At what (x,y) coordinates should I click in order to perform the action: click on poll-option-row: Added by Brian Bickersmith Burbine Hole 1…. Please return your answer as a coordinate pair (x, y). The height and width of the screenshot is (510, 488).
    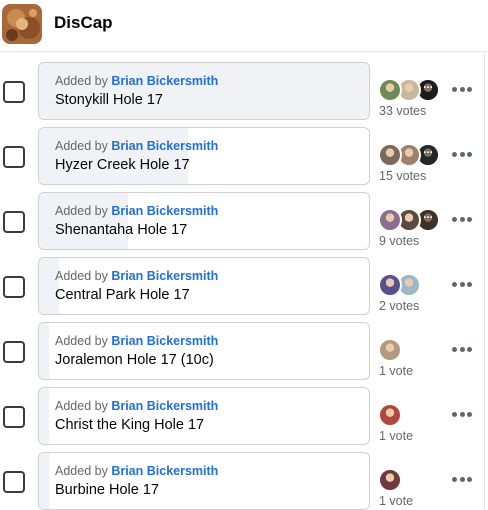
    Looking at the image, I should click on (244, 481).